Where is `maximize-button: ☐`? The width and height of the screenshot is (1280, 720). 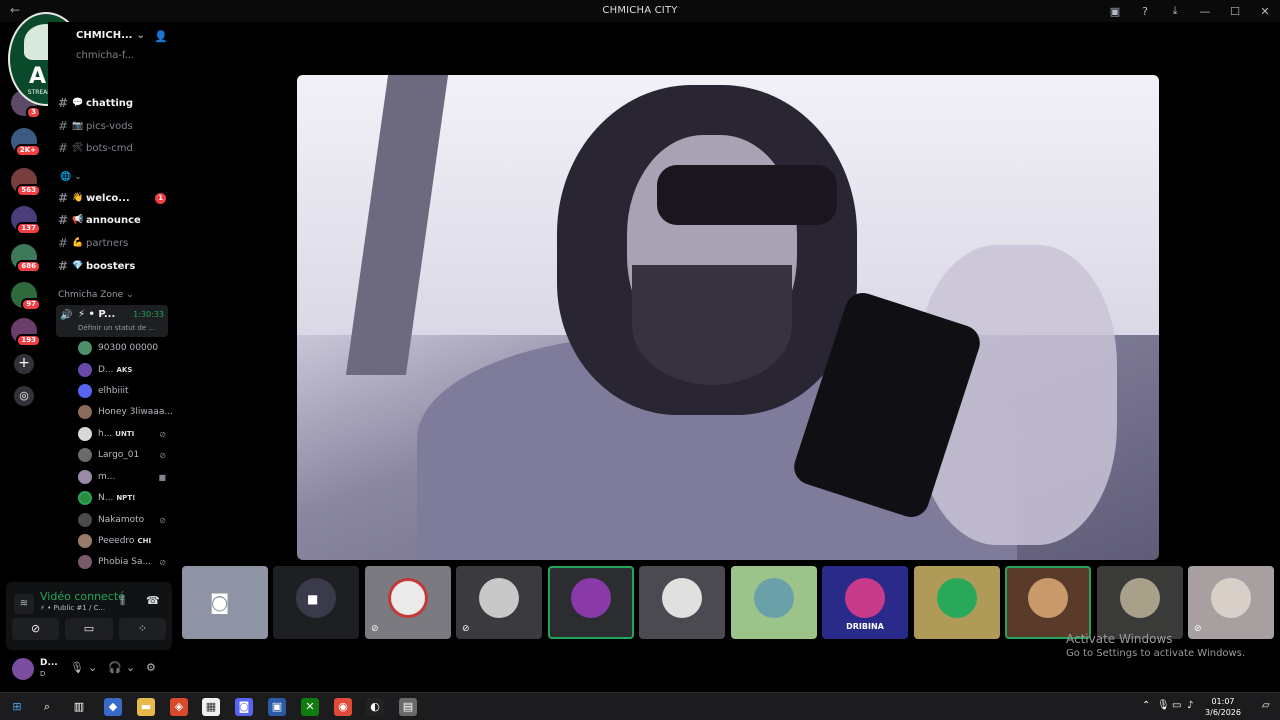
maximize-button: ☐ is located at coordinates (1235, 11).